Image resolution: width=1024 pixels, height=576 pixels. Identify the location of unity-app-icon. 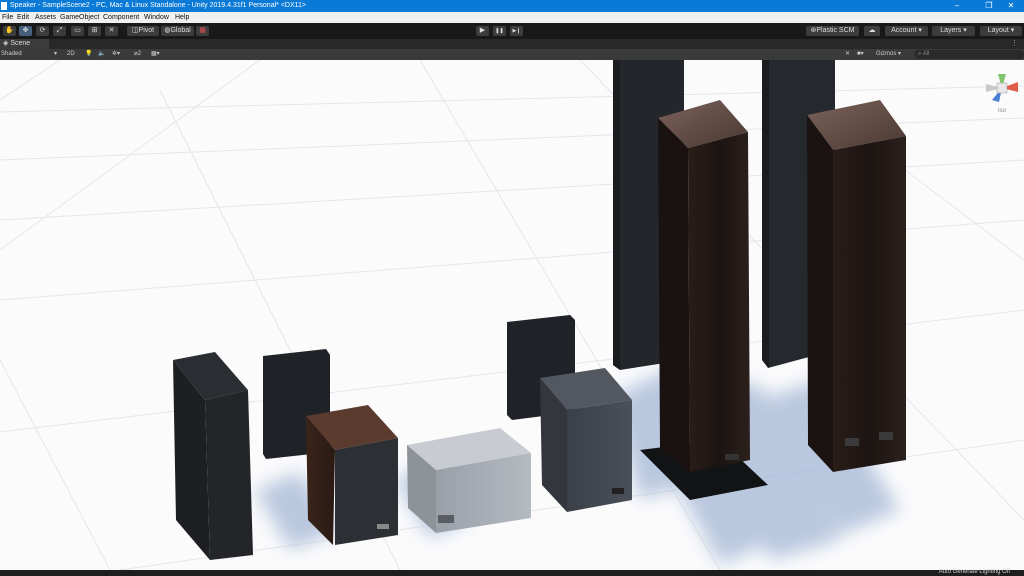
(4, 6).